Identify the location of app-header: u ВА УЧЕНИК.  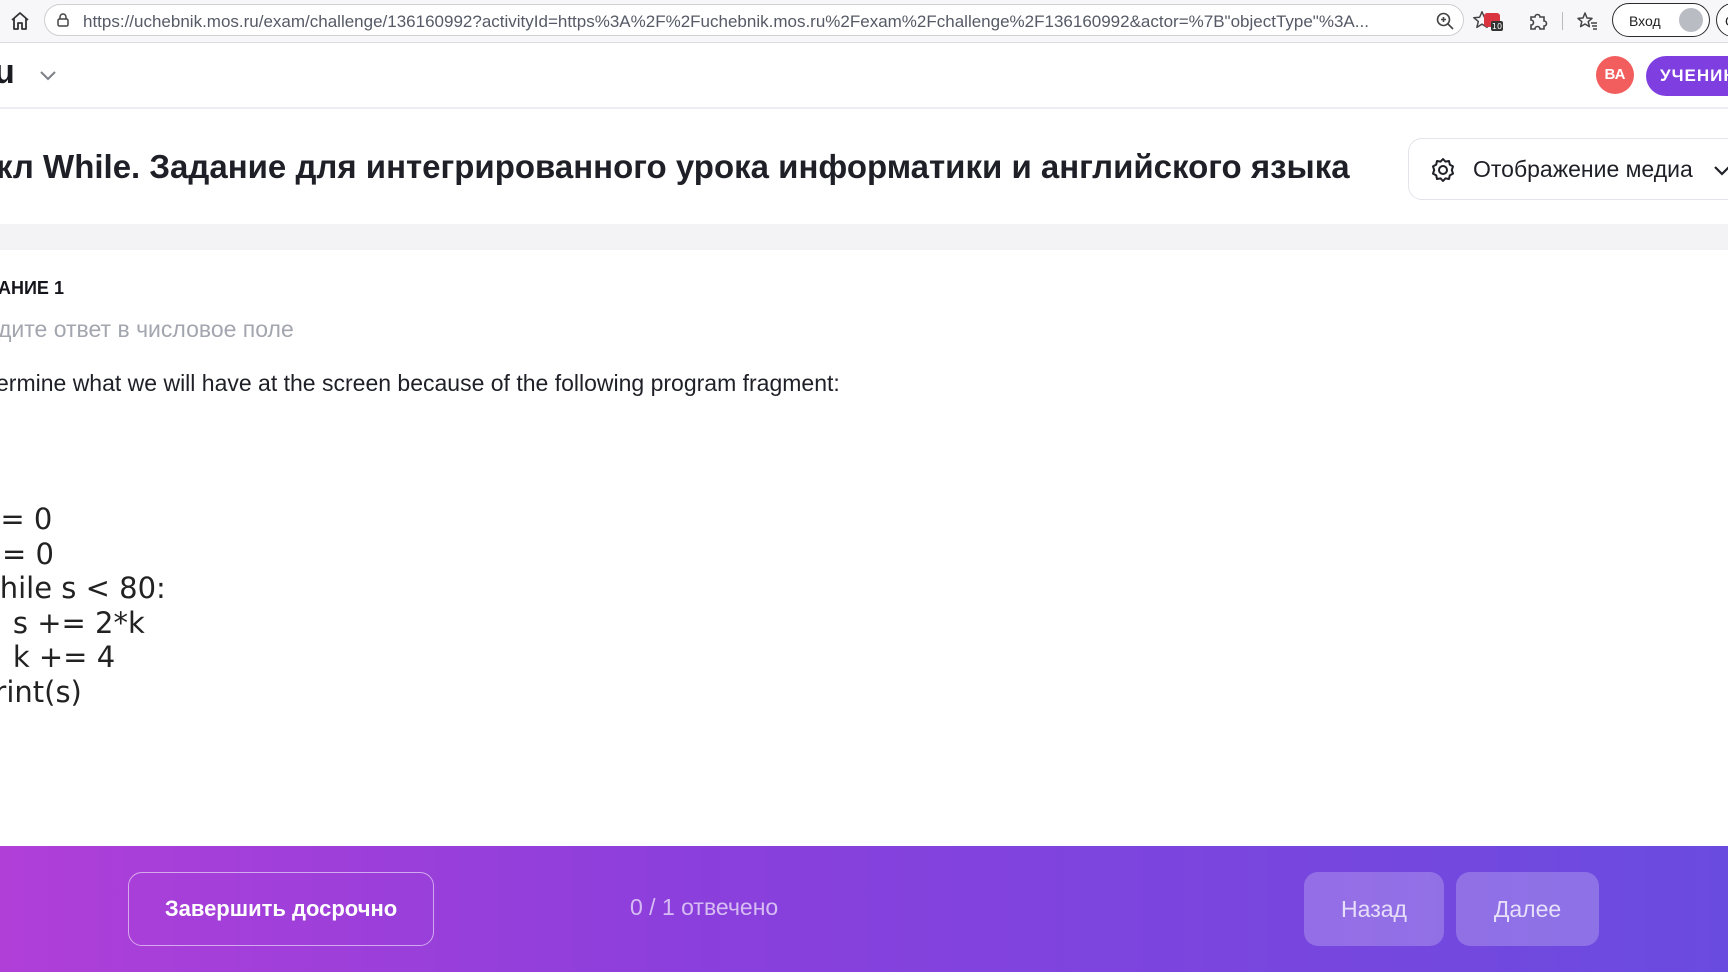
(864, 76).